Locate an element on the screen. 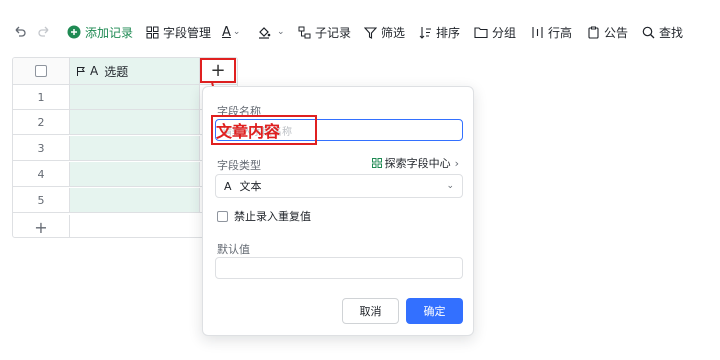 Image resolution: width=720 pixels, height=360 pixels. notice-label: 公告 is located at coordinates (616, 32).